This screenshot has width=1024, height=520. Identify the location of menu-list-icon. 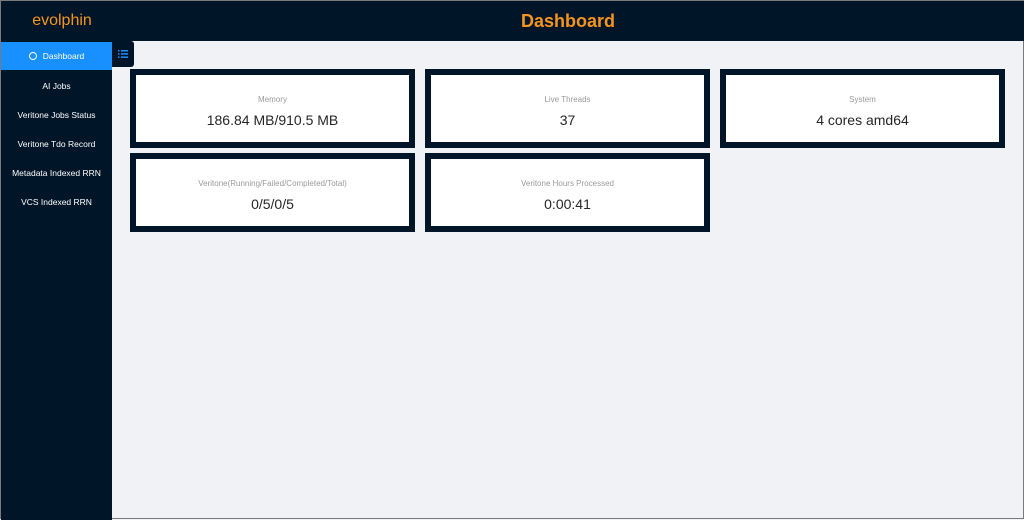
(123, 54).